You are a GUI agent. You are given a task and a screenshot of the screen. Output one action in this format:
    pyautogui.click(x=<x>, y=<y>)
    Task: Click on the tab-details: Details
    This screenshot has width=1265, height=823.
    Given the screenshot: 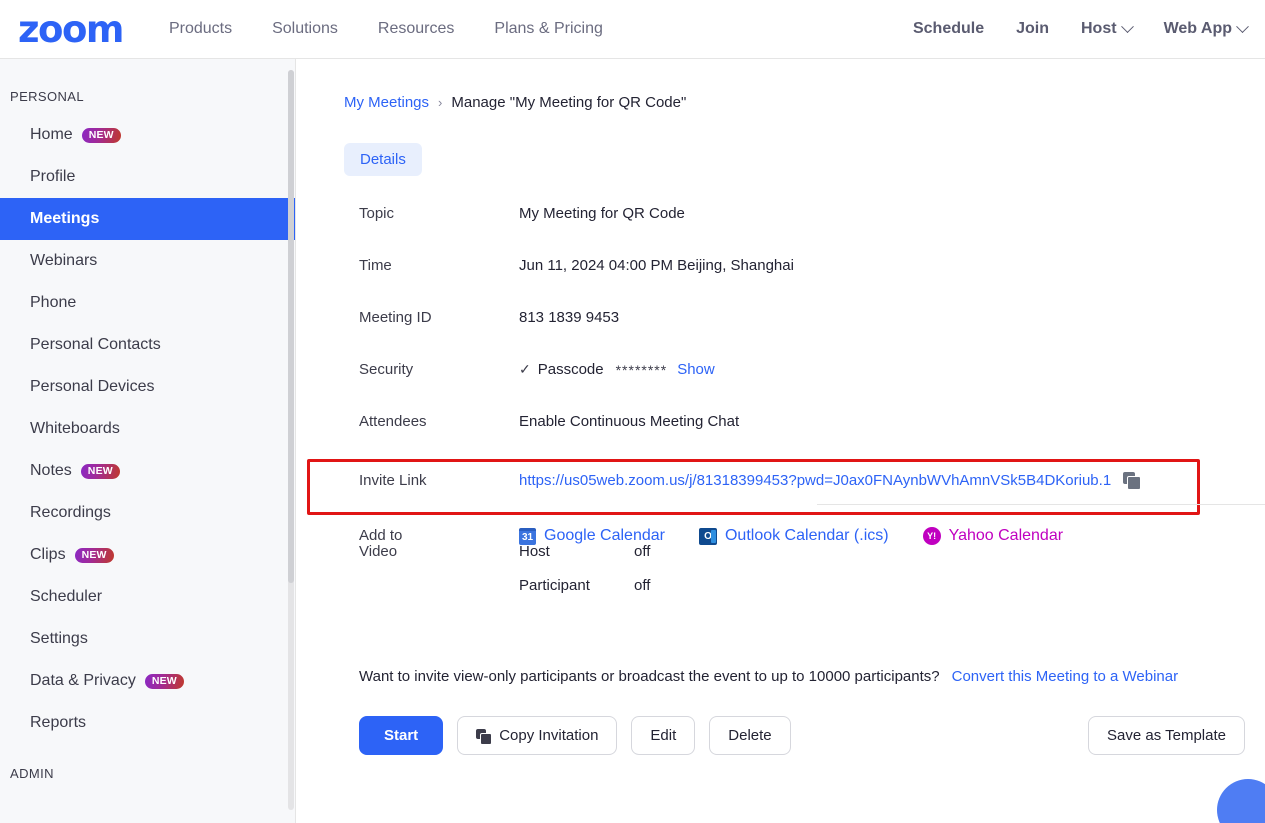 What is the action you would take?
    pyautogui.click(x=383, y=159)
    